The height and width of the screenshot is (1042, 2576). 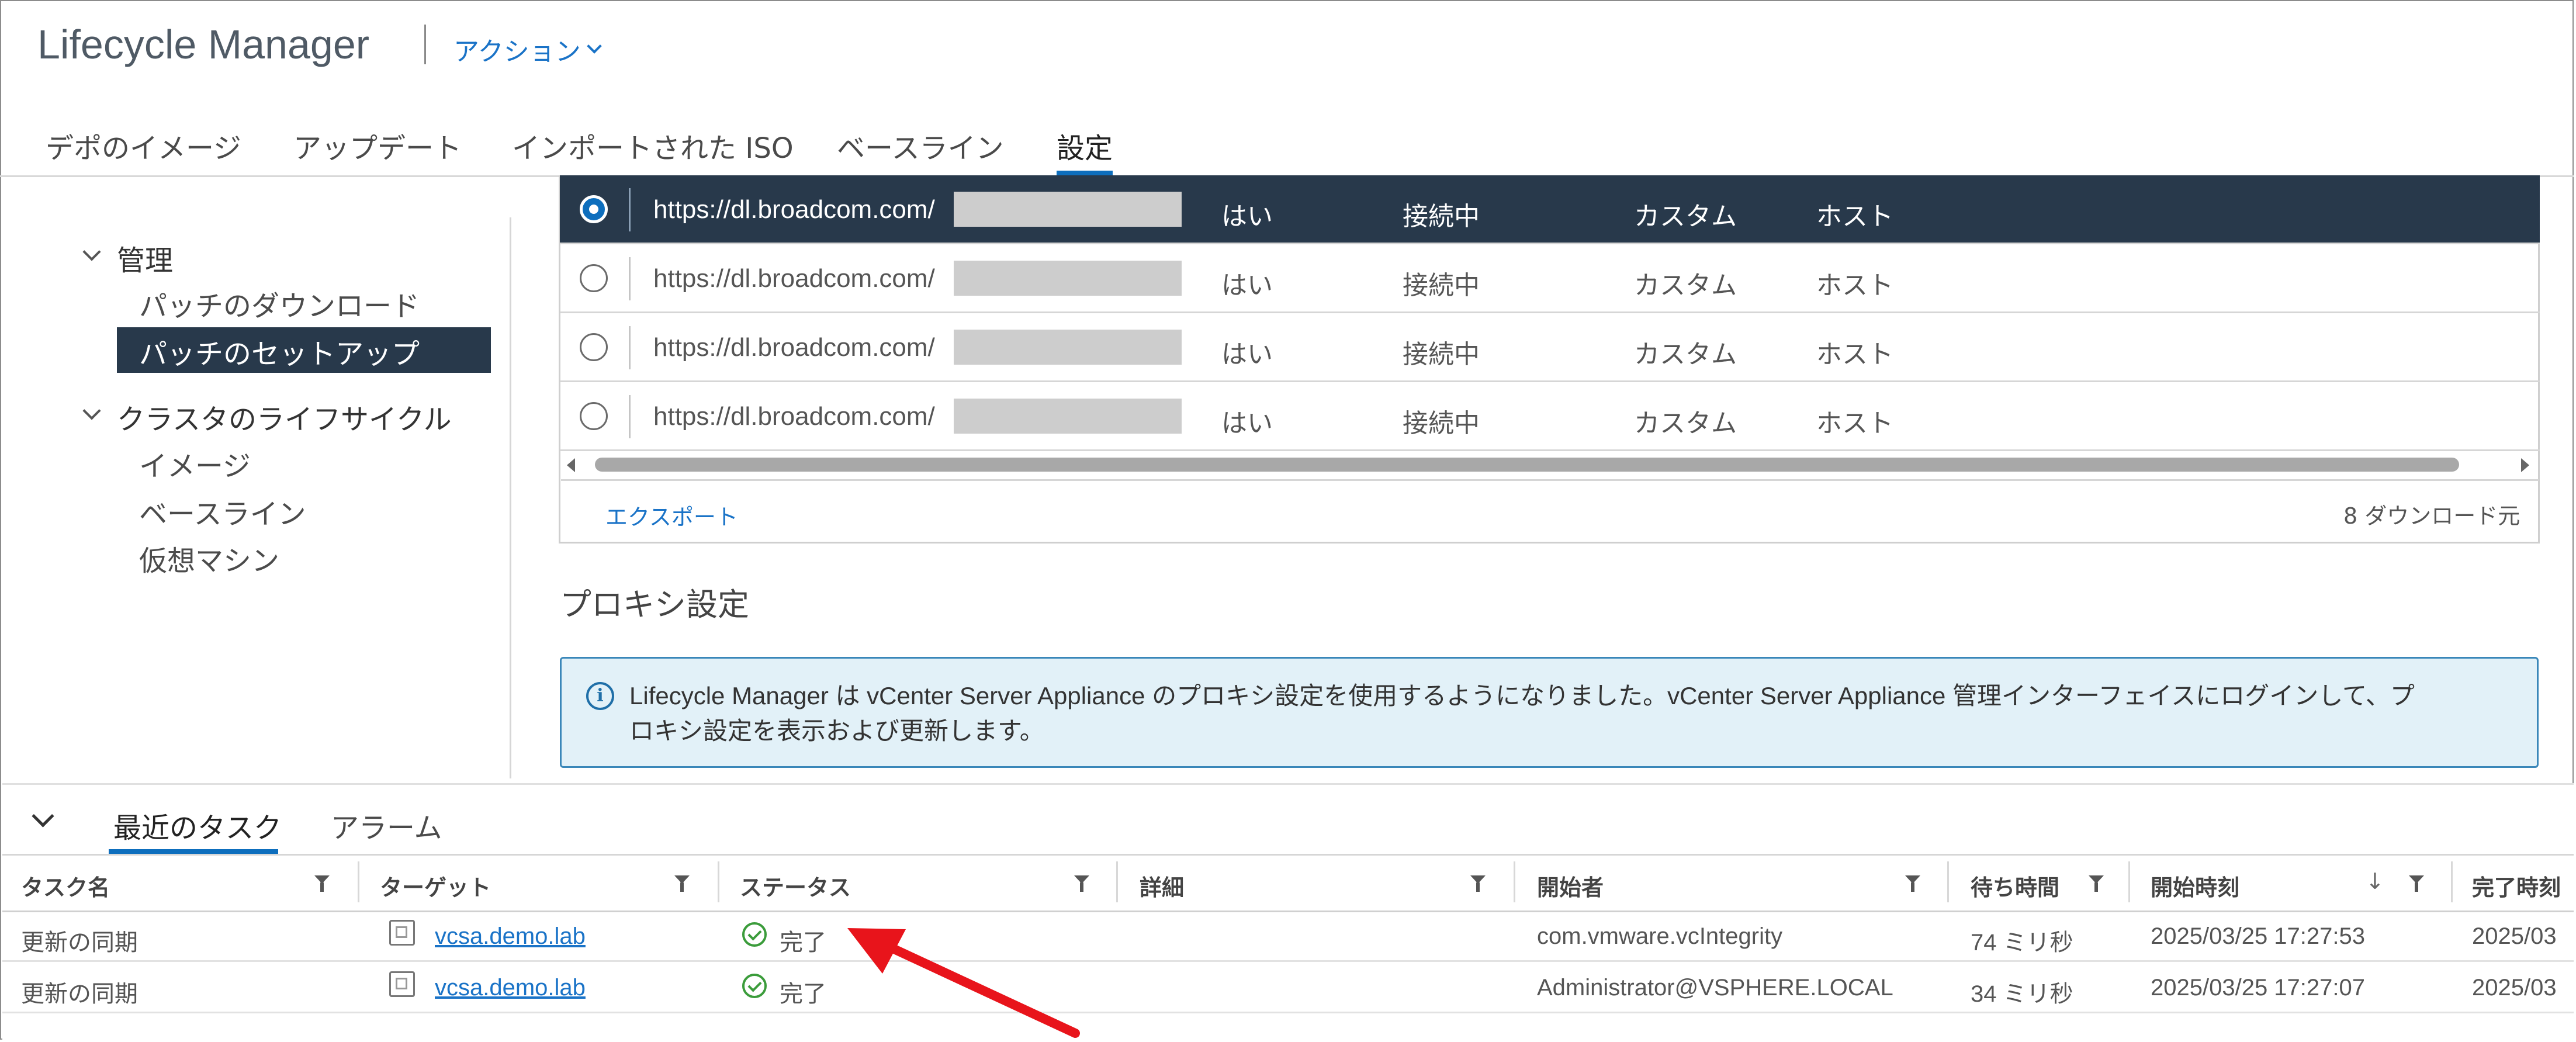 What do you see at coordinates (1527, 465) in the screenshot?
I see `scrollbar-thumb` at bounding box center [1527, 465].